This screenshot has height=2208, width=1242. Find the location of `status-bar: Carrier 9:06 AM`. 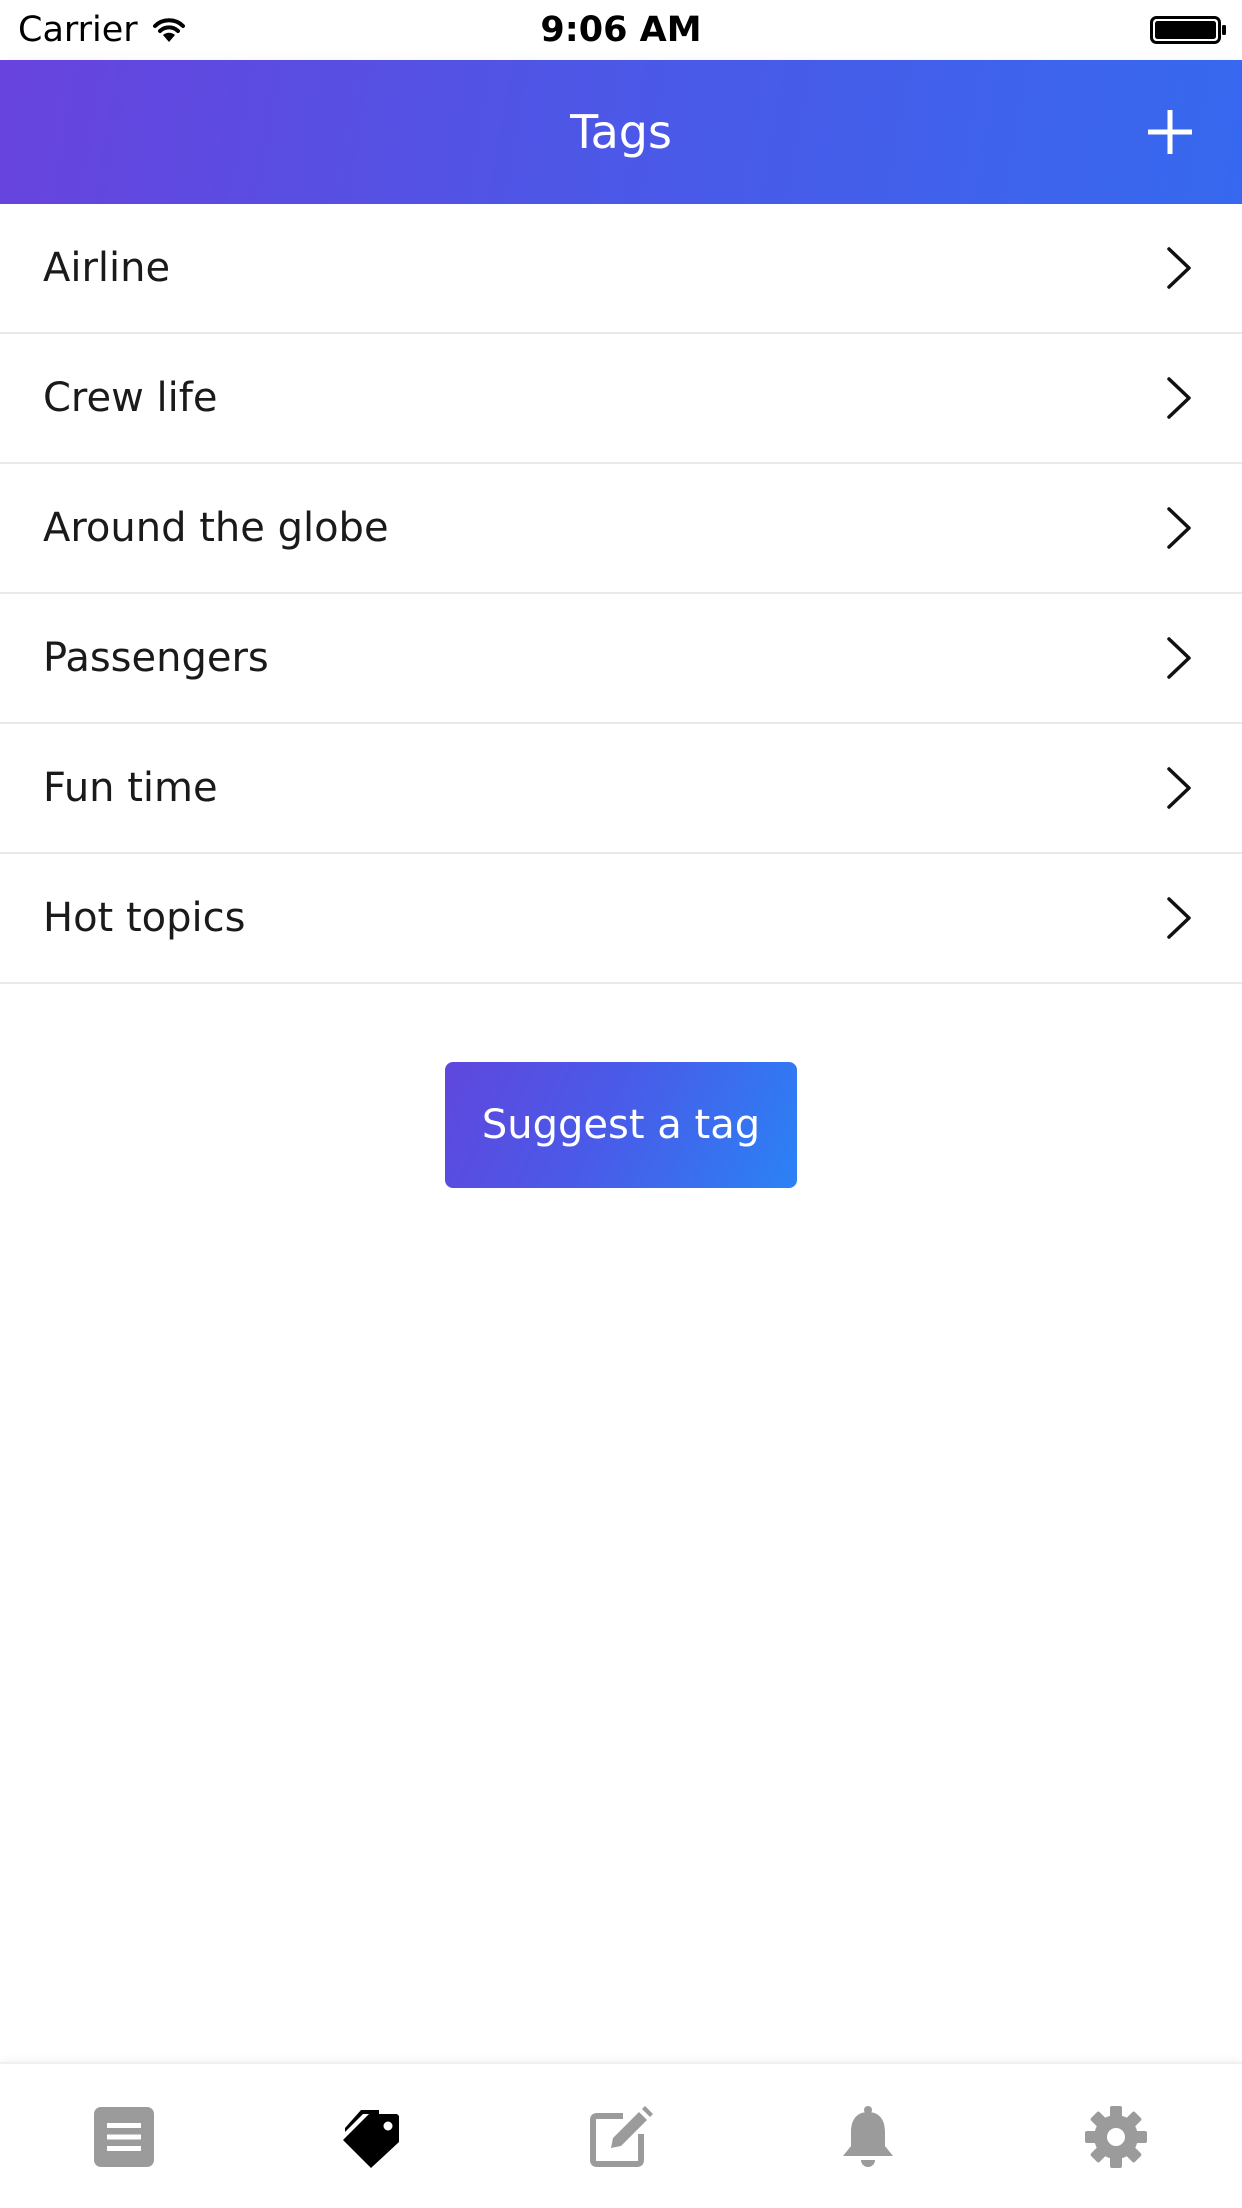

status-bar: Carrier 9:06 AM is located at coordinates (621, 30).